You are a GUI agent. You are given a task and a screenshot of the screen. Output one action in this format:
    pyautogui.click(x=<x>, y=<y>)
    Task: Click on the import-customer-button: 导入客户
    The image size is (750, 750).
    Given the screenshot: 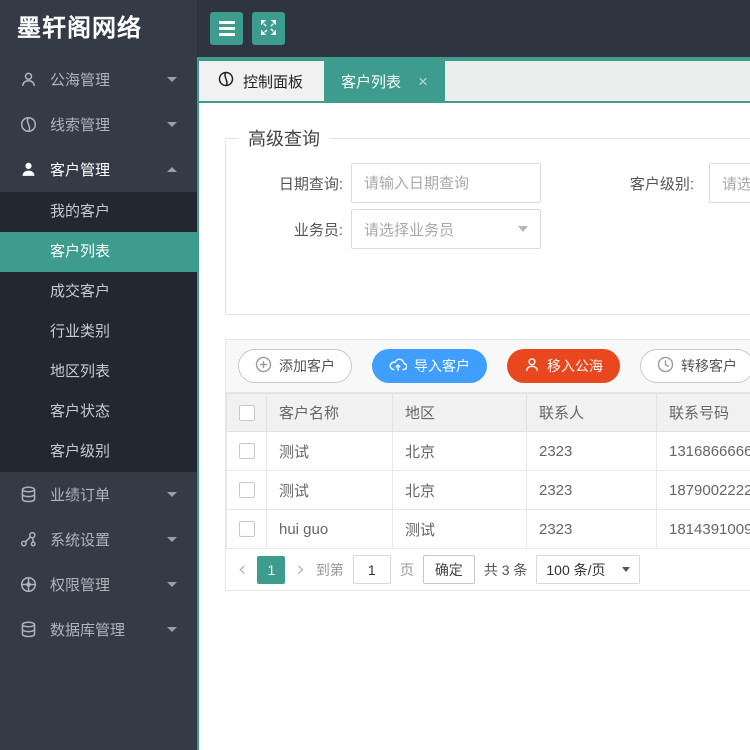 What is the action you would take?
    pyautogui.click(x=429, y=366)
    